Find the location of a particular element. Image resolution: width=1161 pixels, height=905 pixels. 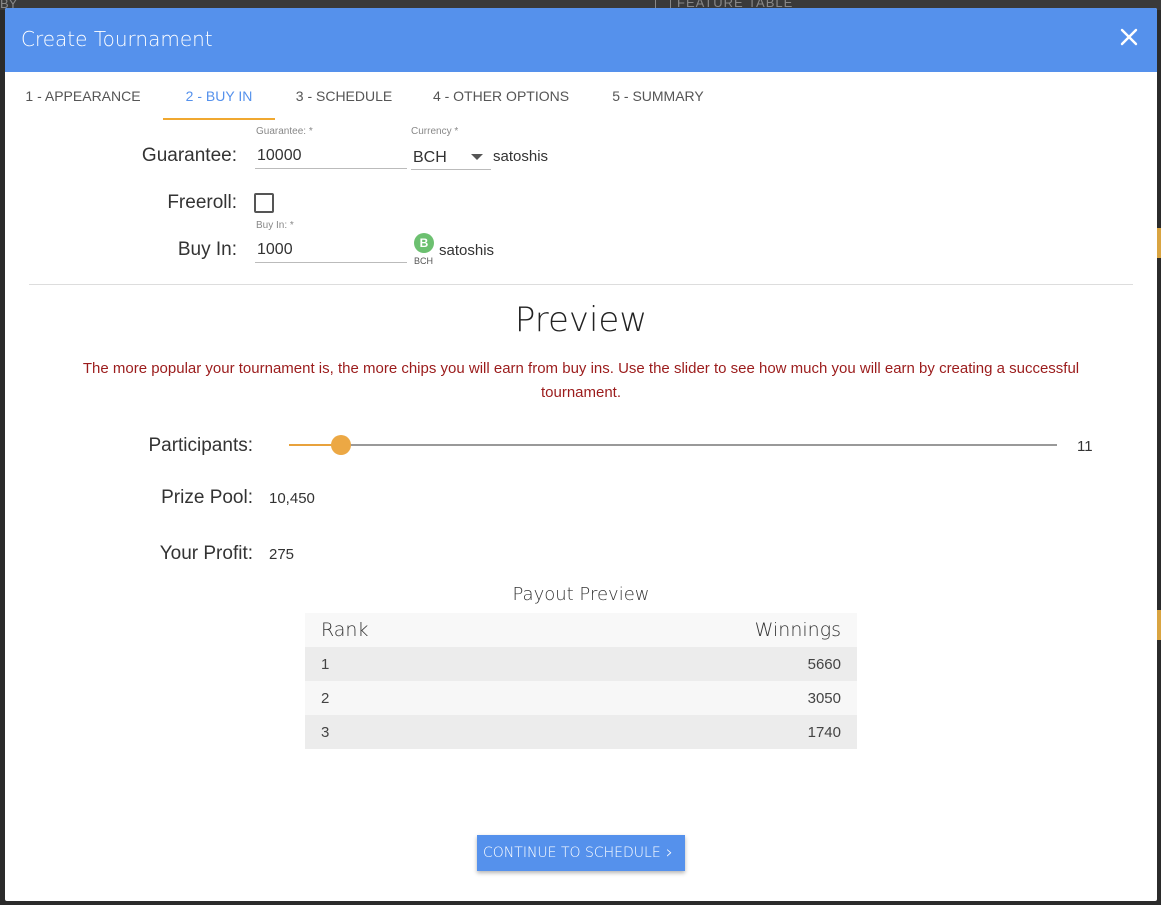

buy-in-label: Buy In: is located at coordinates (207, 249).